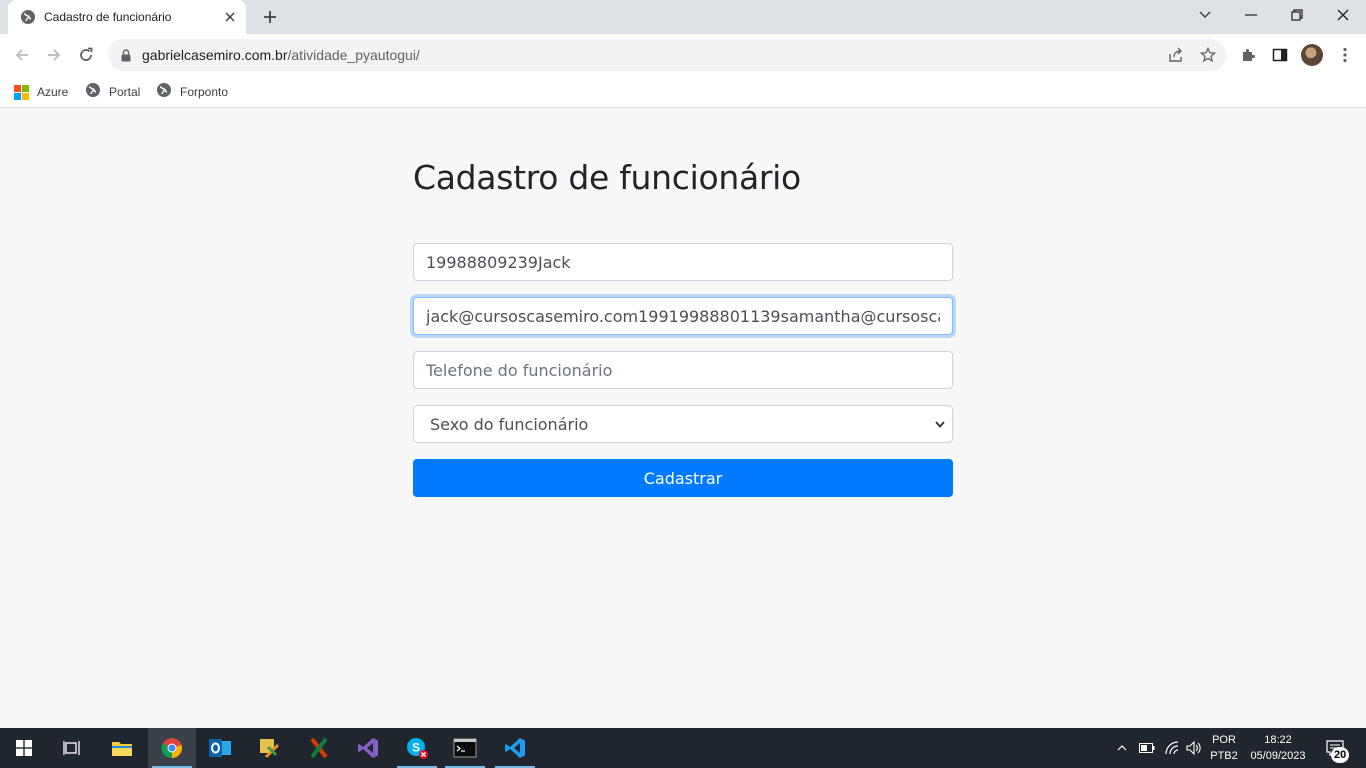 The height and width of the screenshot is (768, 1366). I want to click on notification-count-badge: 20, so click(1340, 755).